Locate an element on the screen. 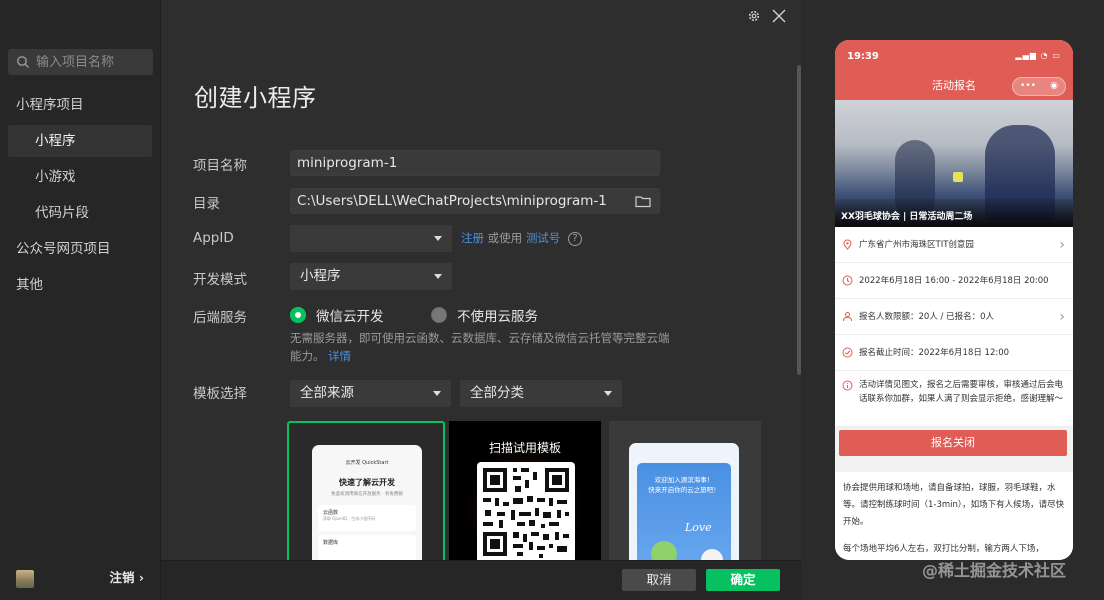 The width and height of the screenshot is (1104, 600). location-icon is located at coordinates (847, 244).